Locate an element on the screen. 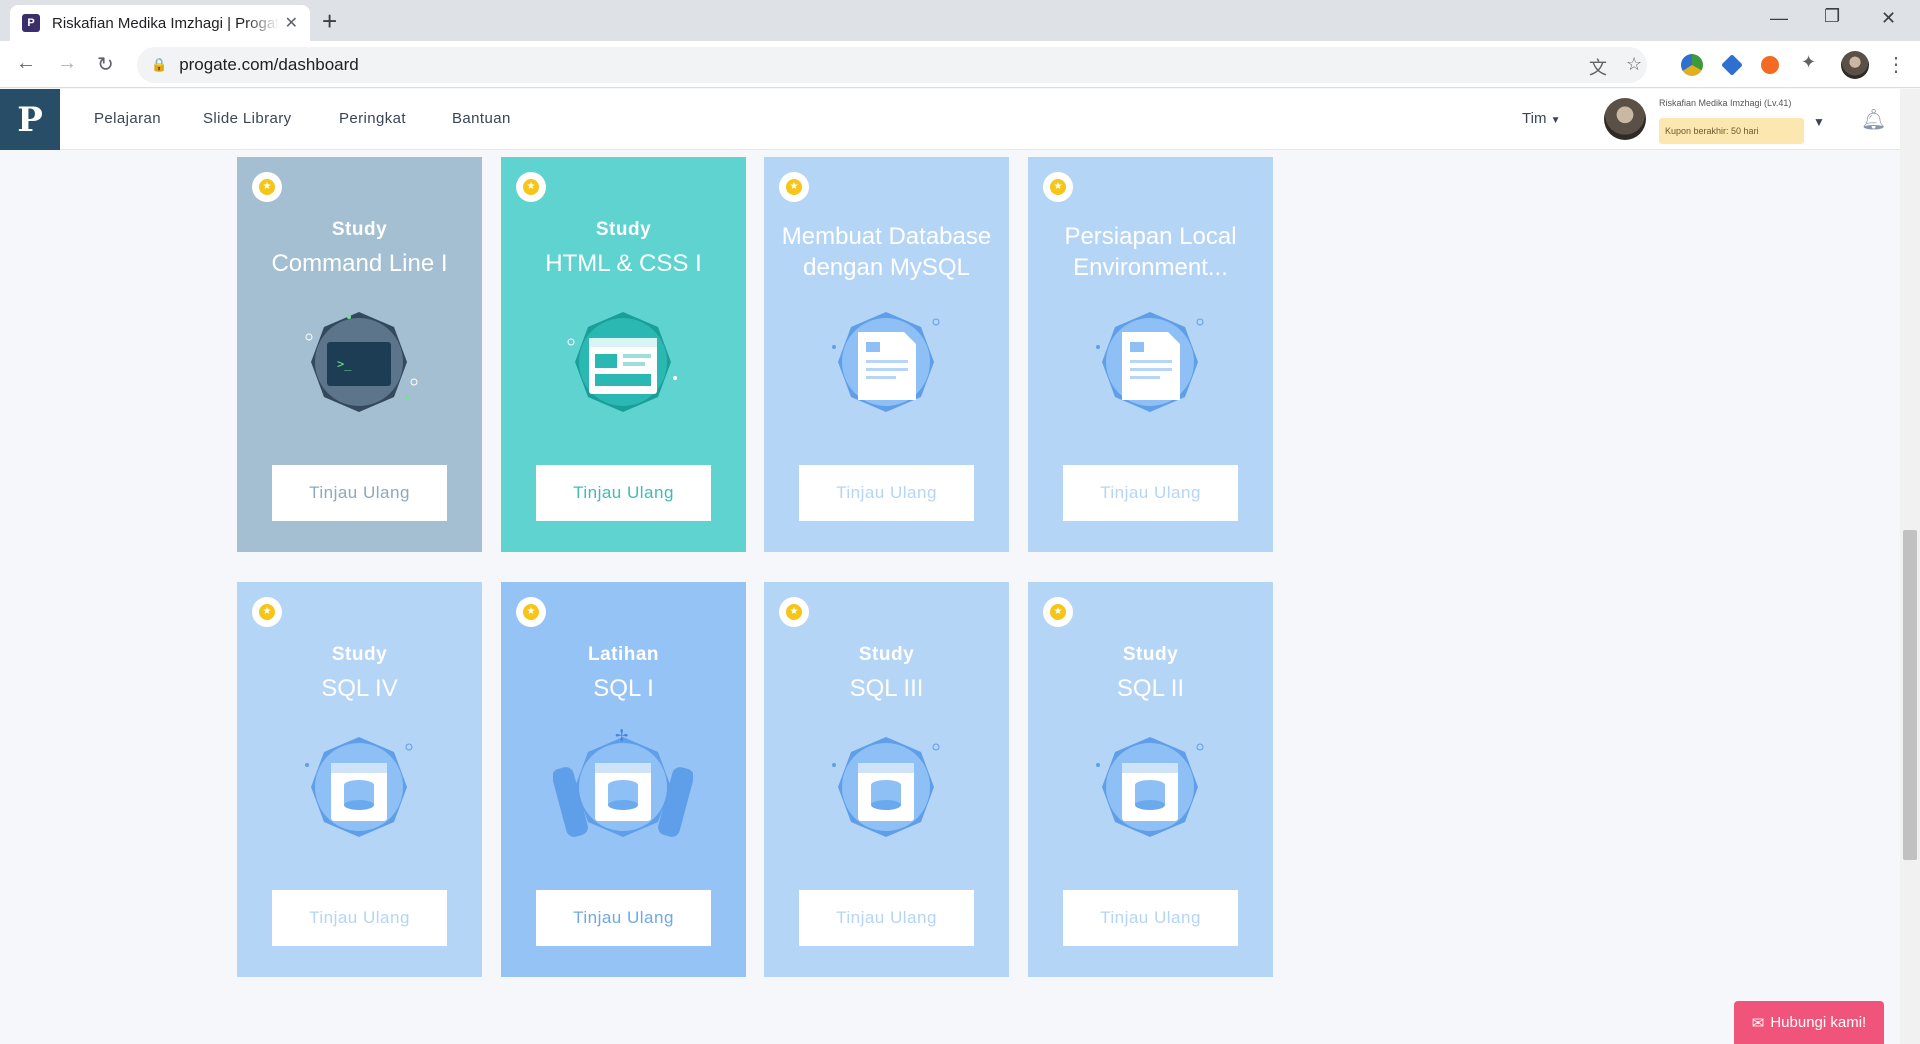 Image resolution: width=1920 pixels, height=1044 pixels. card-title: SQL IV is located at coordinates (359, 688).